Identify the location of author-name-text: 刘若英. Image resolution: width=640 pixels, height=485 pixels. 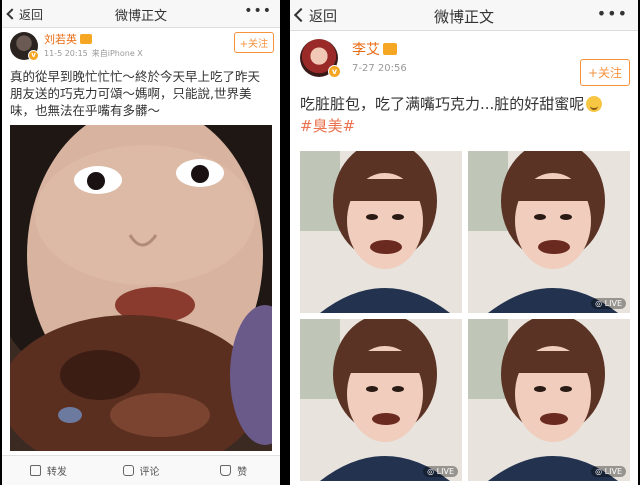
(60, 39).